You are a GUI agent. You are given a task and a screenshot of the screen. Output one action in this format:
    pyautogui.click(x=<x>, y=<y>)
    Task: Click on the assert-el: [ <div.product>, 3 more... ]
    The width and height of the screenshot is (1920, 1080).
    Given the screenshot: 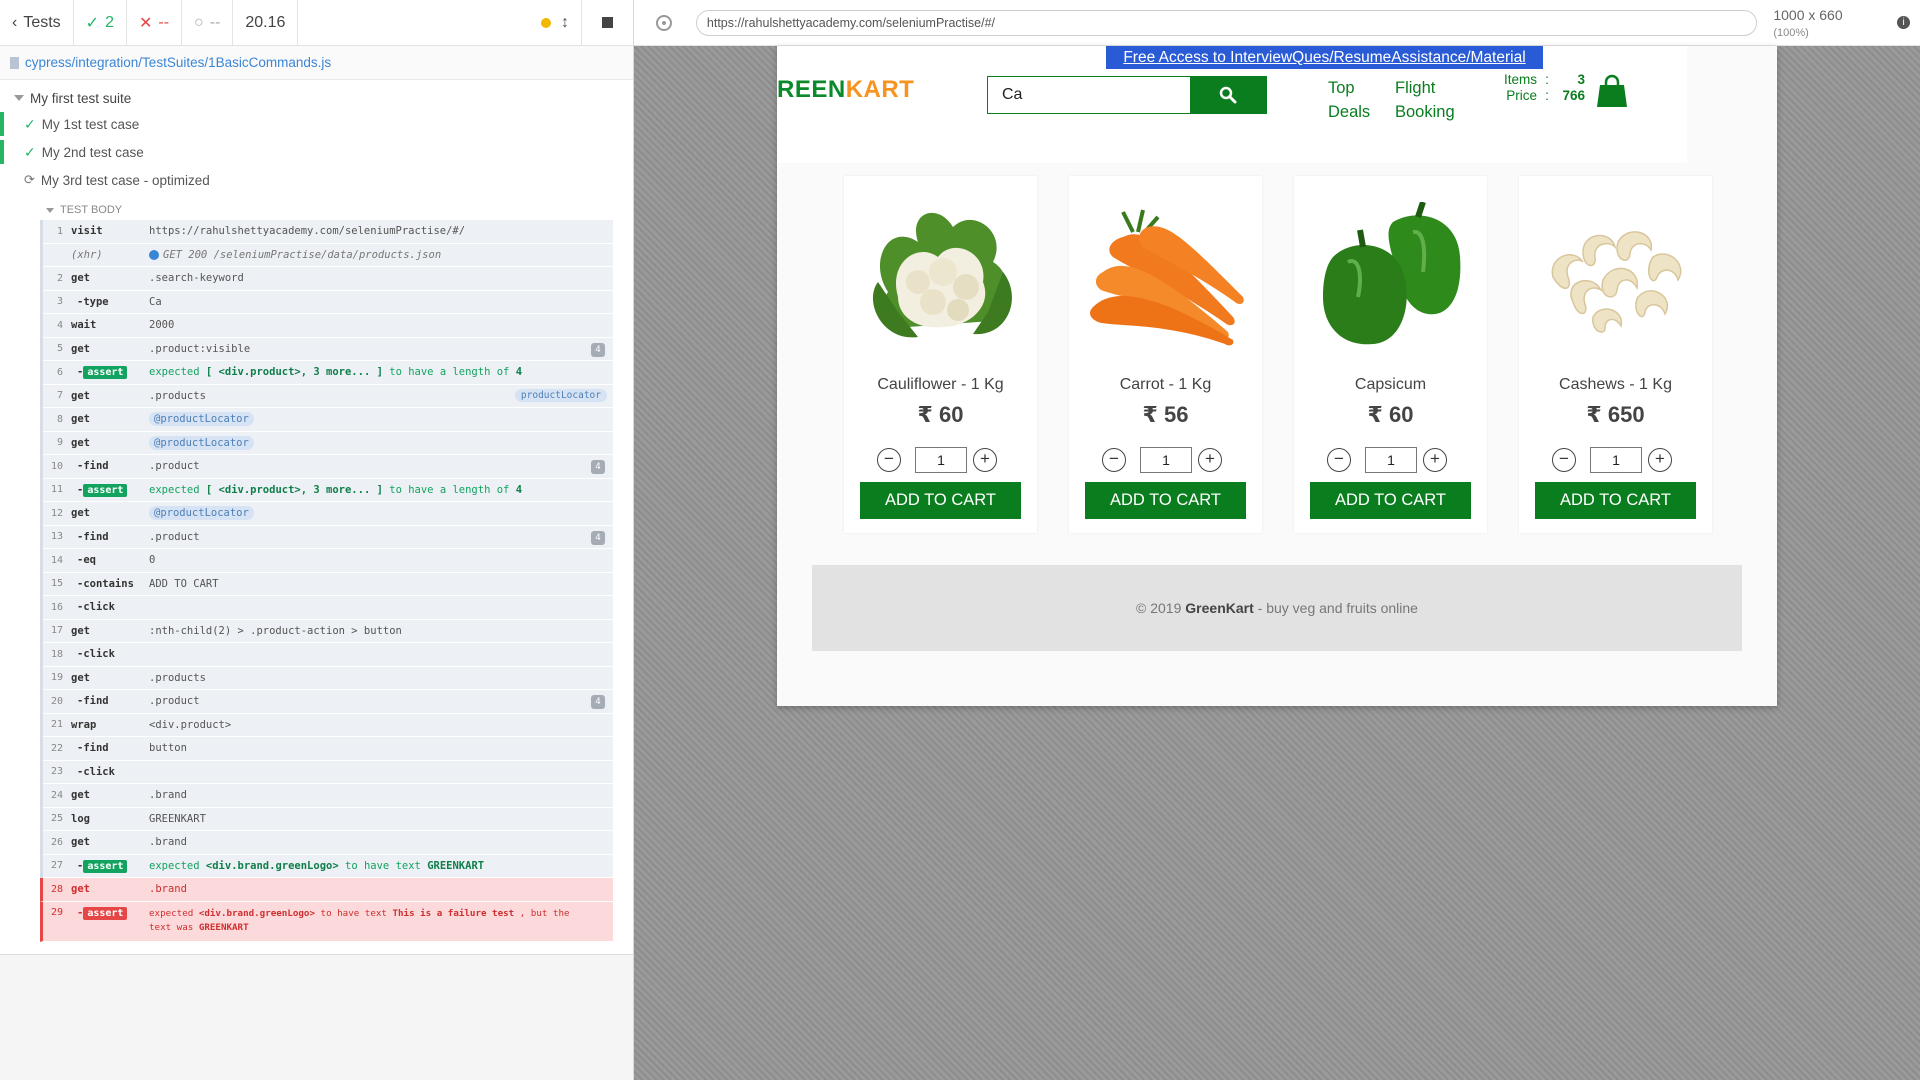 What is the action you would take?
    pyautogui.click(x=294, y=489)
    